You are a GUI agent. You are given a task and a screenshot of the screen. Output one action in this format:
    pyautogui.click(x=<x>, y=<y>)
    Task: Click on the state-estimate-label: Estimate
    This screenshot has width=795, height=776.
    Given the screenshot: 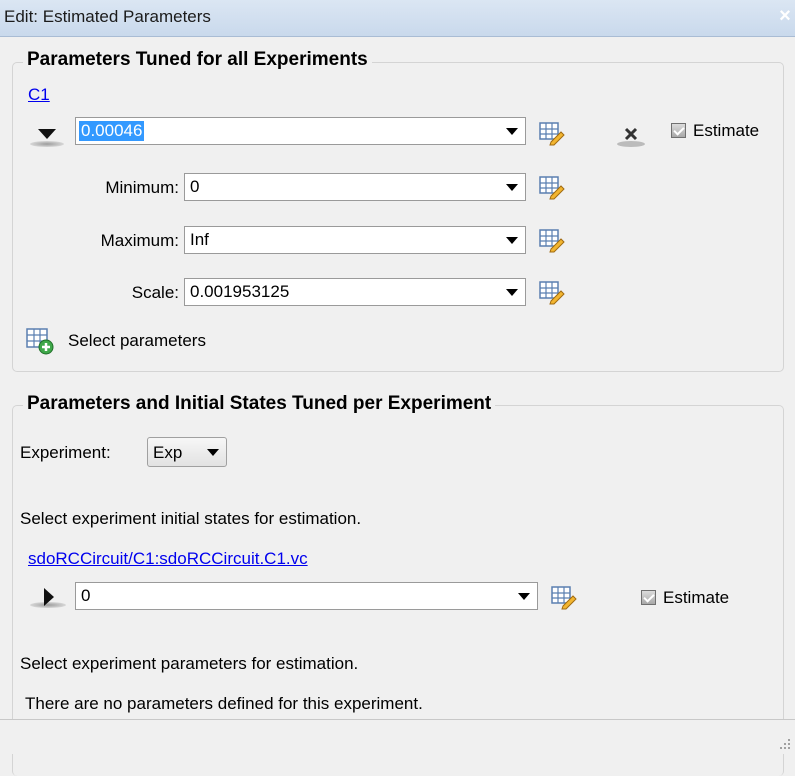 What is the action you would take?
    pyautogui.click(x=696, y=597)
    